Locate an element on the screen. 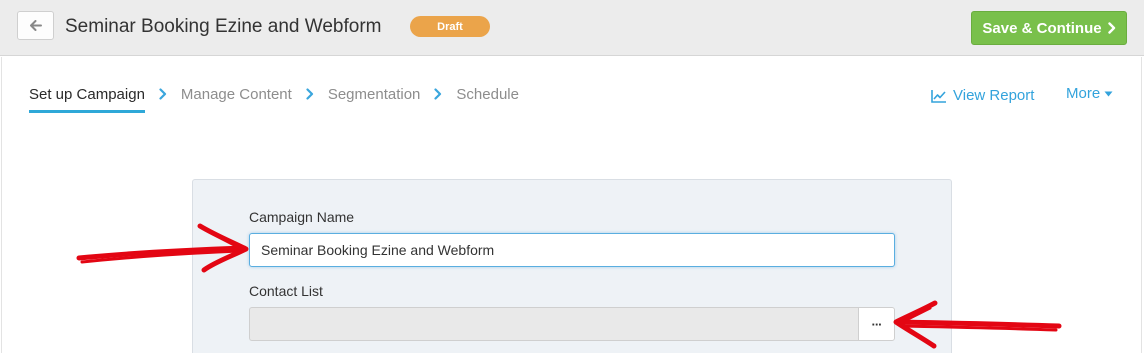 The width and height of the screenshot is (1144, 353). campaign-name-label: Campaign Name is located at coordinates (302, 217).